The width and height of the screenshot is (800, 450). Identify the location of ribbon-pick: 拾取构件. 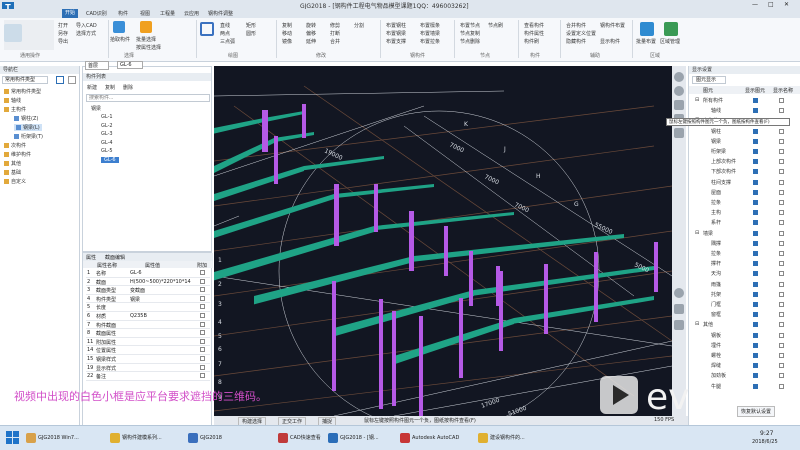
(120, 39).